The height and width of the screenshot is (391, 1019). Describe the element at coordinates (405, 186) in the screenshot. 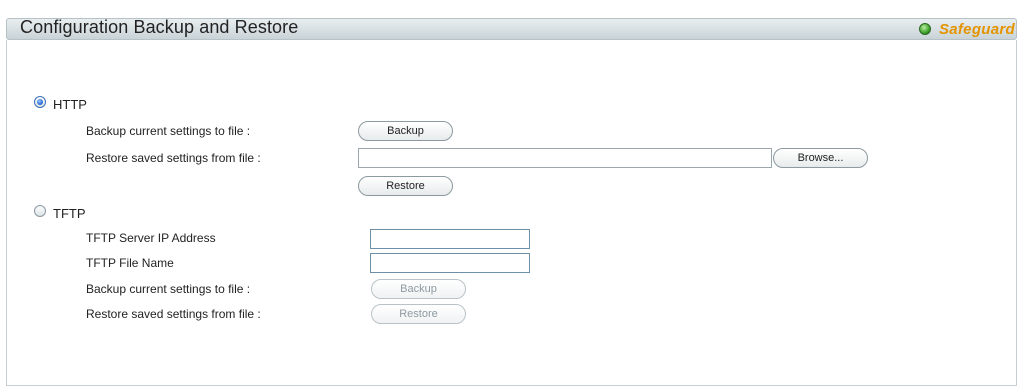

I see `http-restore-button: Restore` at that location.